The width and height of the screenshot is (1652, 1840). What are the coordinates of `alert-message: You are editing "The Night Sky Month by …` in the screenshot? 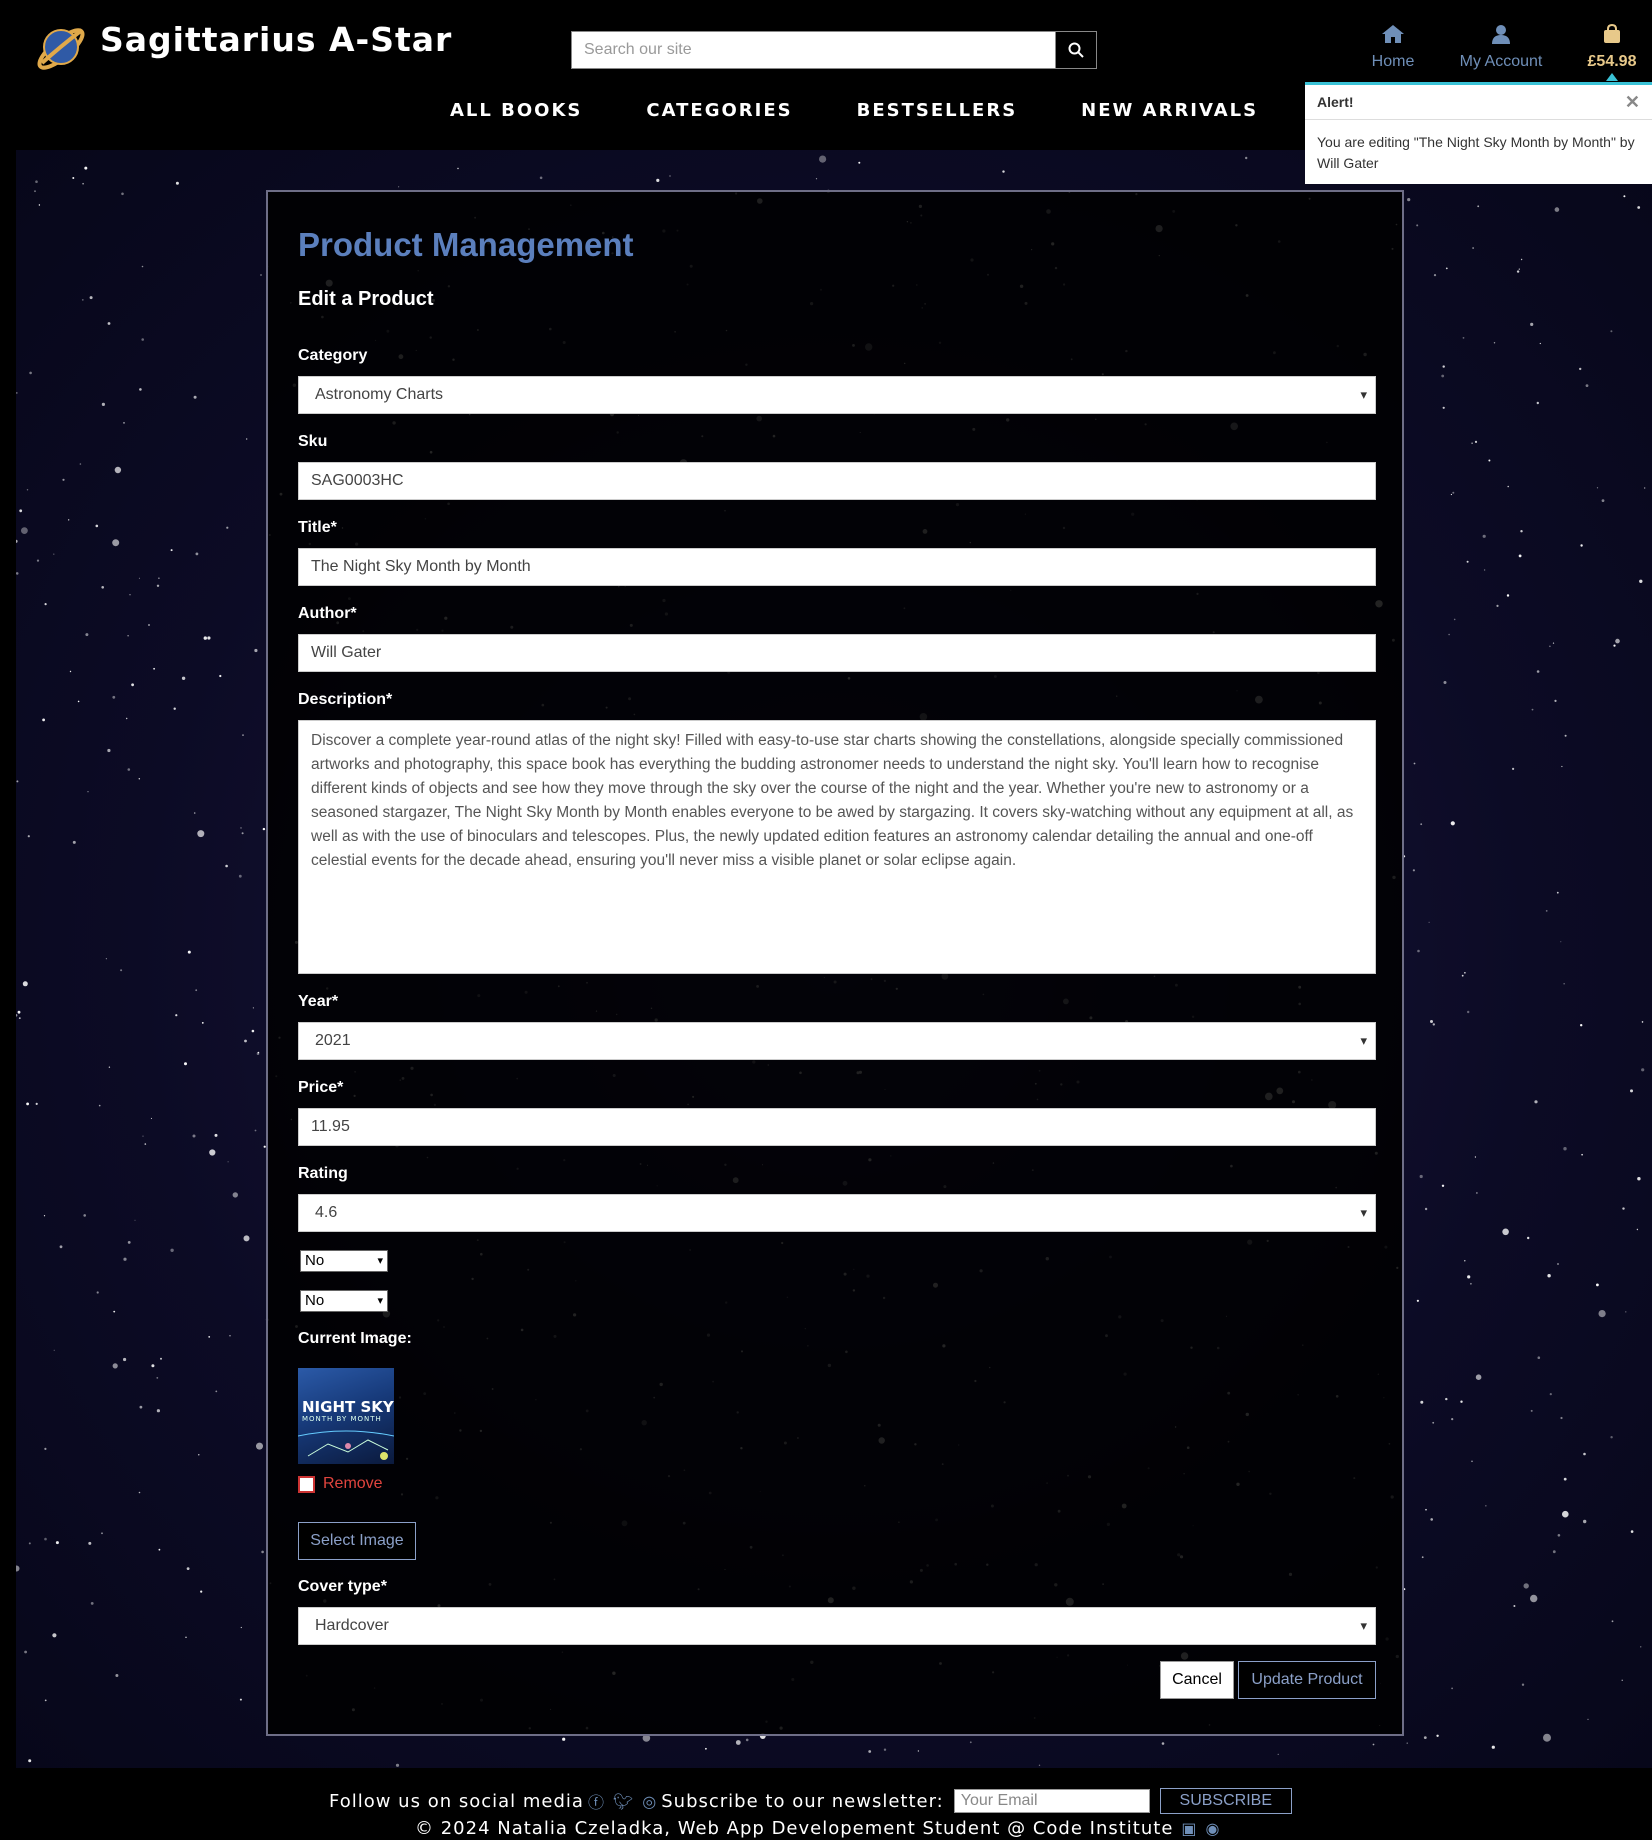 It's located at (1476, 152).